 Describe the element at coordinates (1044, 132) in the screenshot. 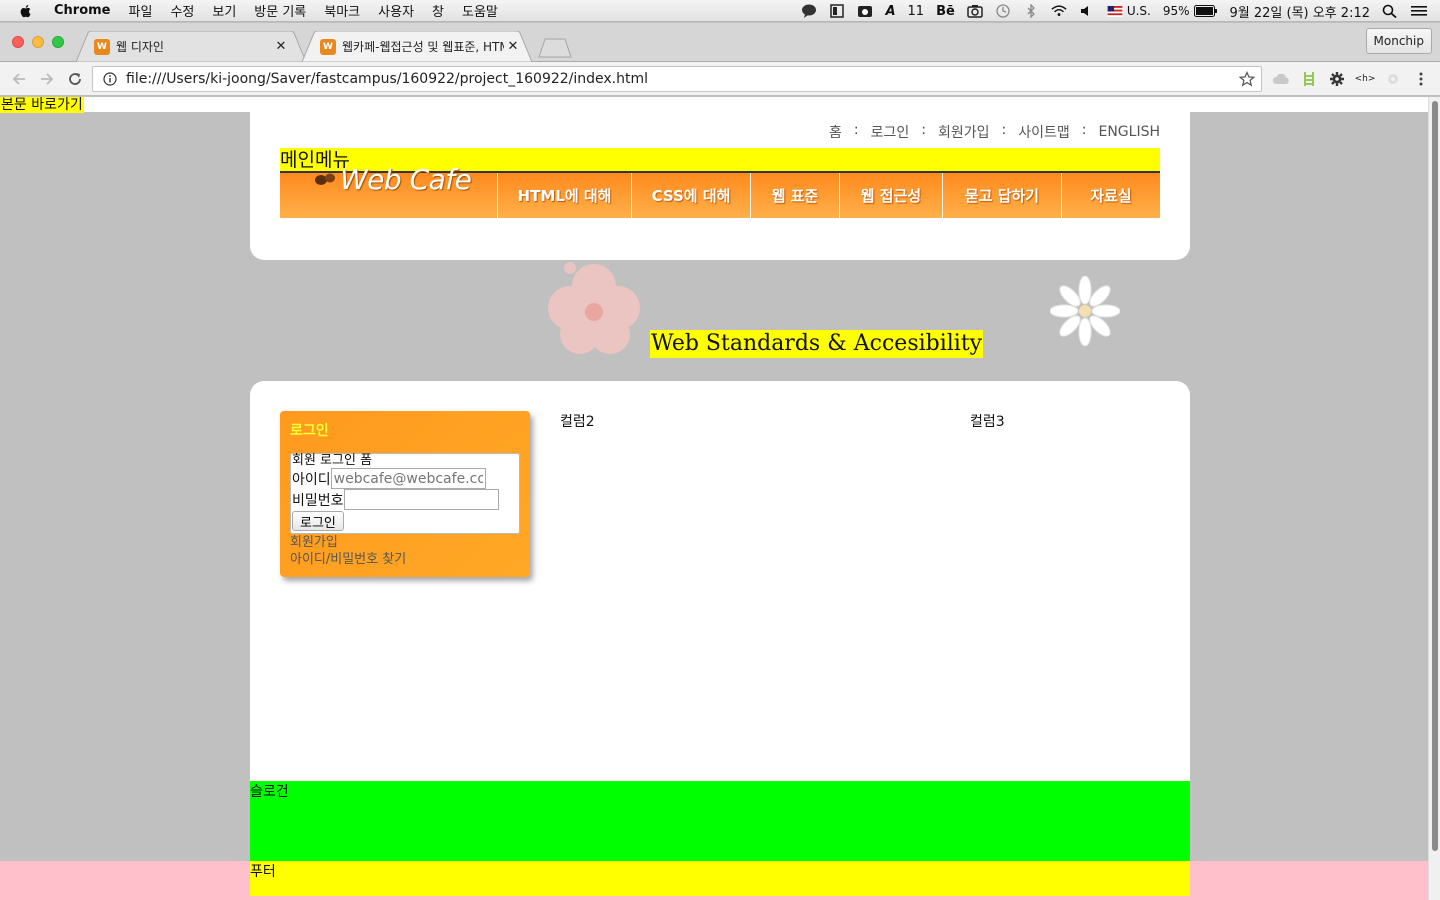

I see `util-sitemap-link: 사이트맵` at that location.